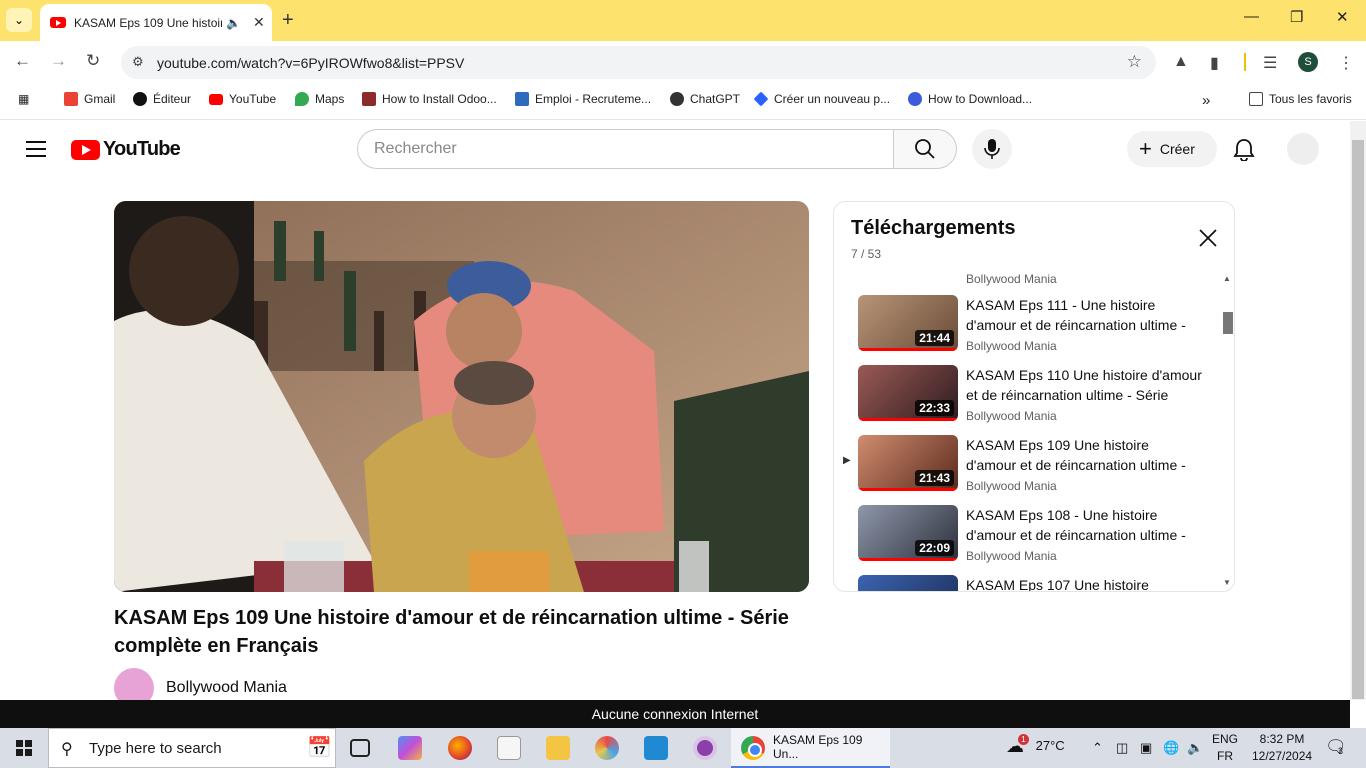 This screenshot has width=1366, height=768. What do you see at coordinates (908, 583) in the screenshot?
I see `playlist-thumbnail` at bounding box center [908, 583].